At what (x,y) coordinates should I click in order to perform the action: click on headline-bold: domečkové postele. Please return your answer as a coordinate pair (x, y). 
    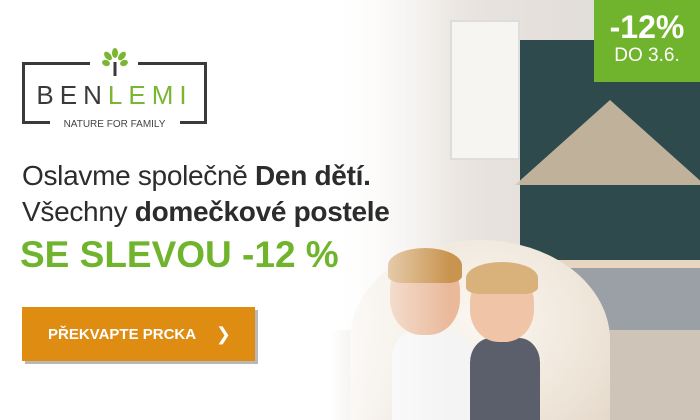
    Looking at the image, I should click on (262, 211).